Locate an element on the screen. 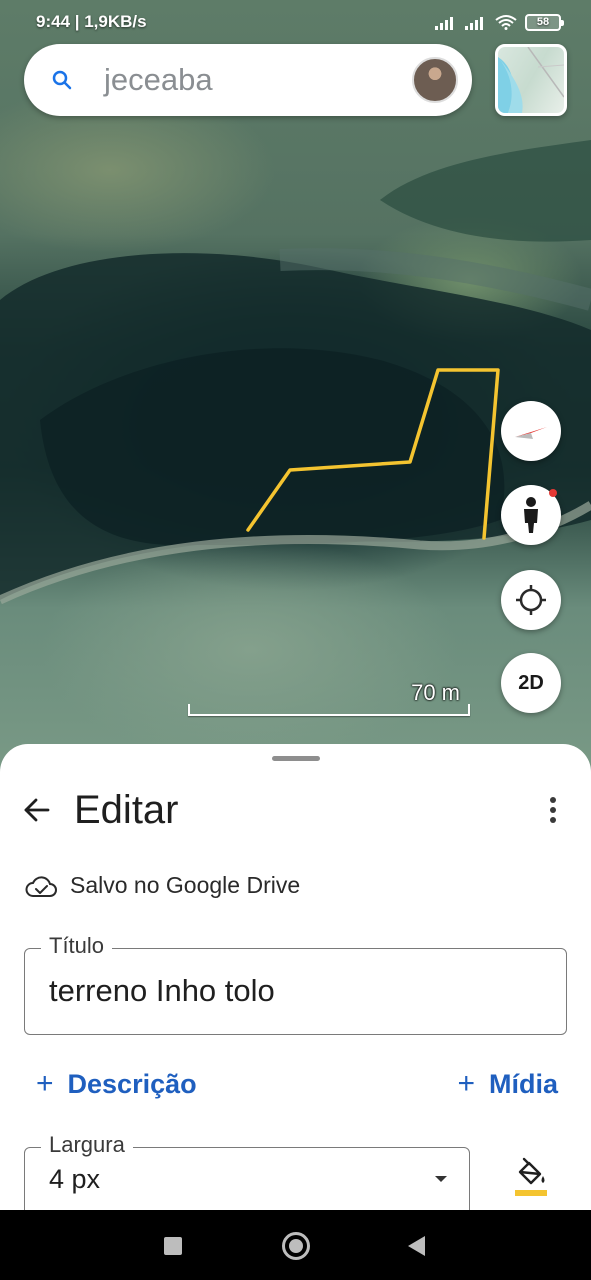 The width and height of the screenshot is (591, 1280). add-media-label: Mídia is located at coordinates (523, 1083).